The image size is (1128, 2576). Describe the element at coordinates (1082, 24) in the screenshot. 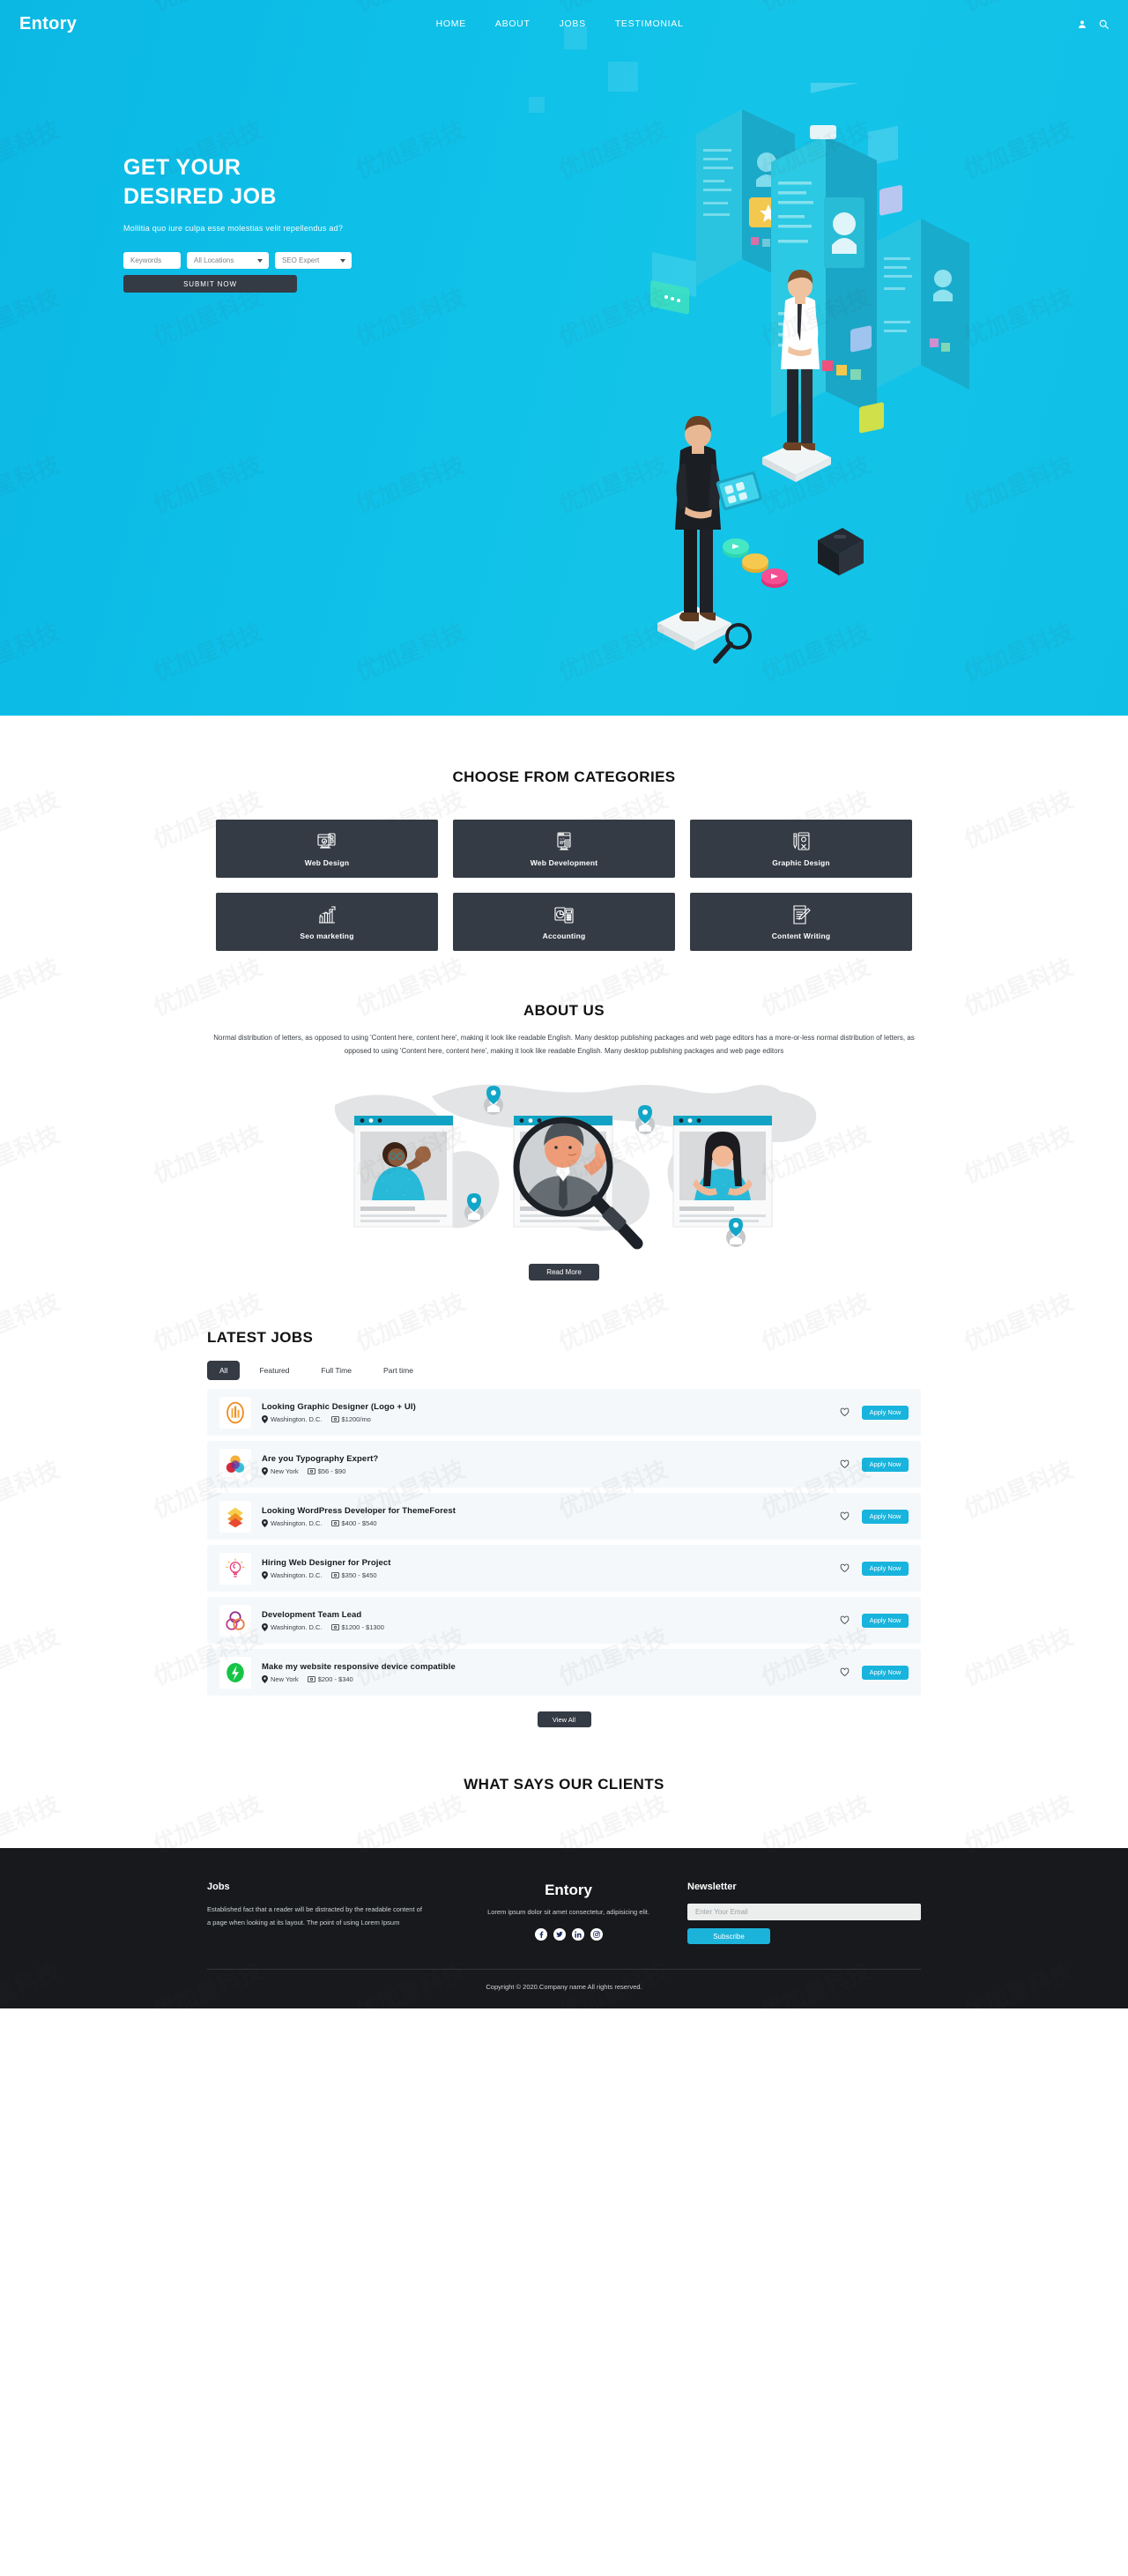

I see `user-icon` at that location.